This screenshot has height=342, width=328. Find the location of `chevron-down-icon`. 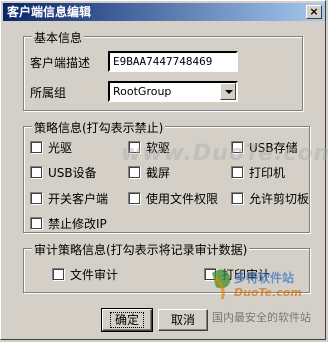

chevron-down-icon is located at coordinates (228, 91).